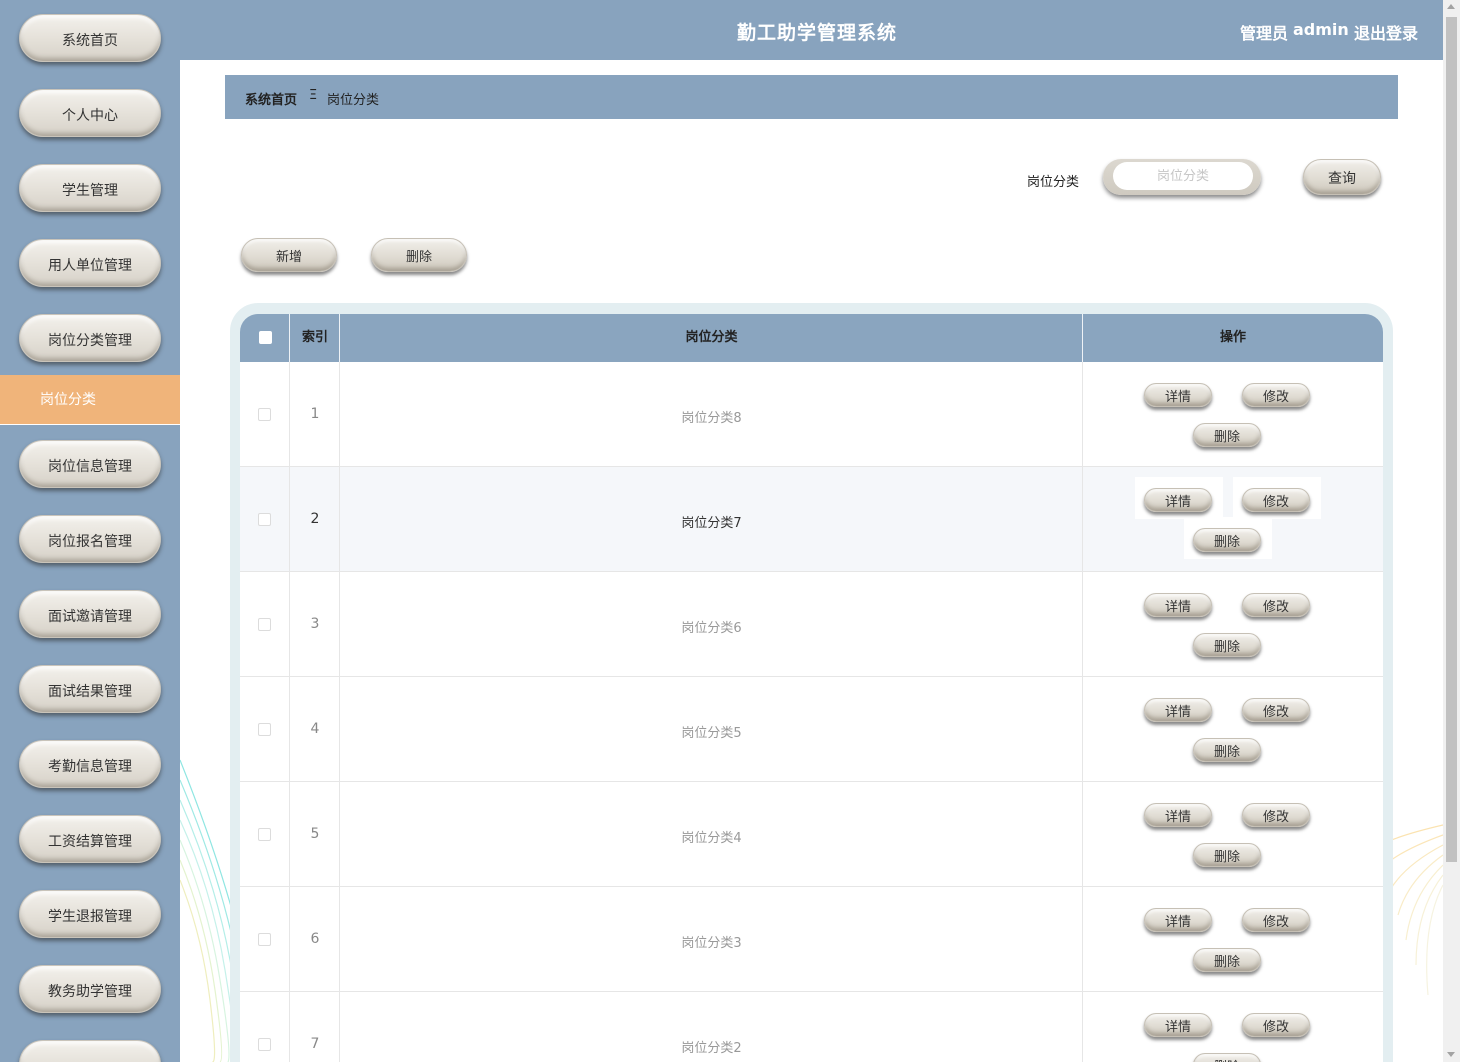  I want to click on scrollbar-thumb, so click(1451, 439).